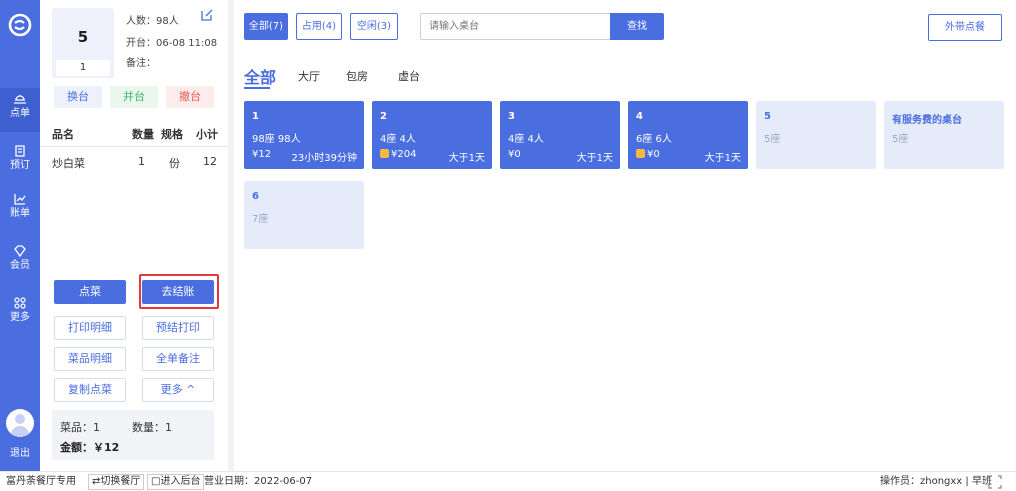  Describe the element at coordinates (304, 135) in the screenshot. I see `table-card: 1 98座 98人 ¥12 23小时39分钟` at that location.